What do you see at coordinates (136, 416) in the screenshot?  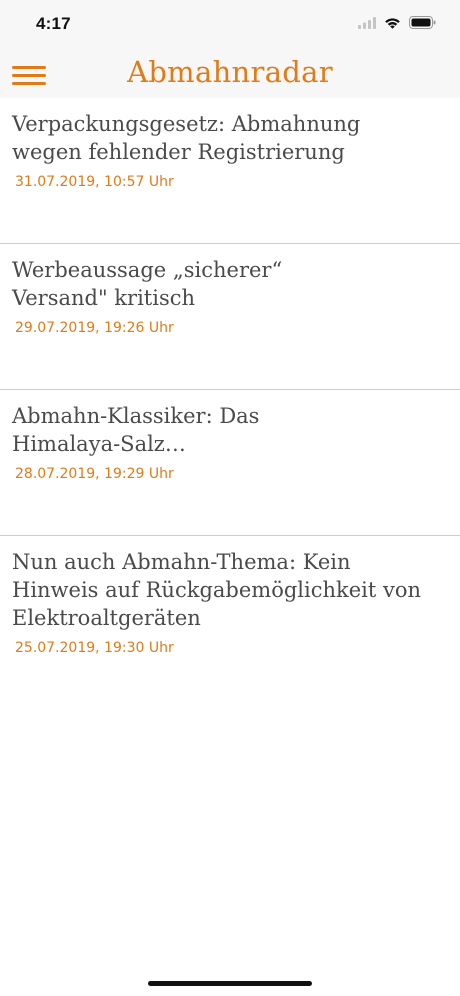 I see `article-title-line: Abmahn-Klassiker: Das` at bounding box center [136, 416].